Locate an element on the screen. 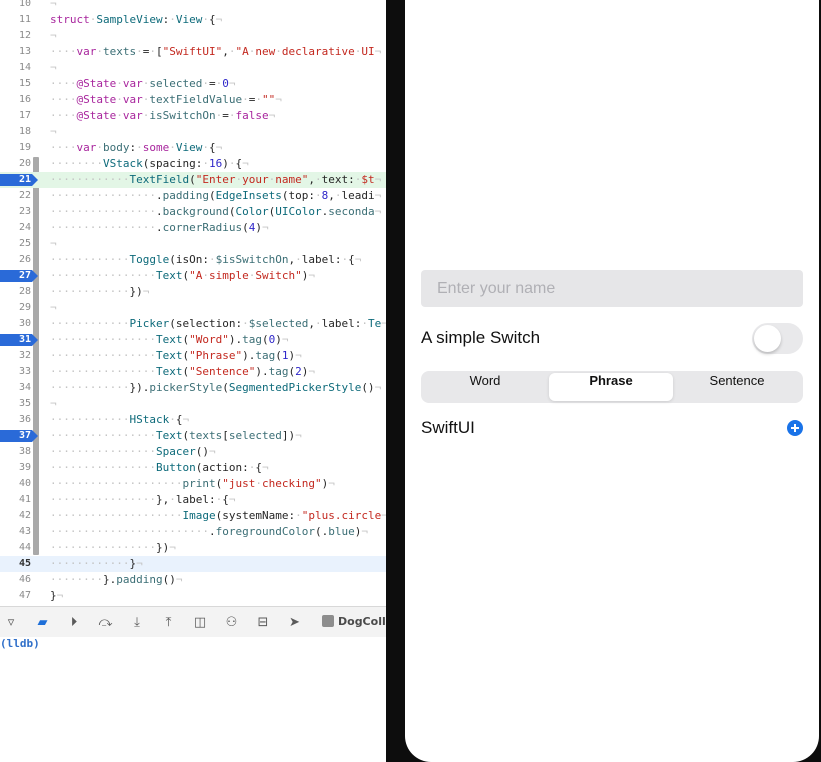 Image resolution: width=821 pixels, height=762 pixels. line-number: 43 is located at coordinates (24, 531).